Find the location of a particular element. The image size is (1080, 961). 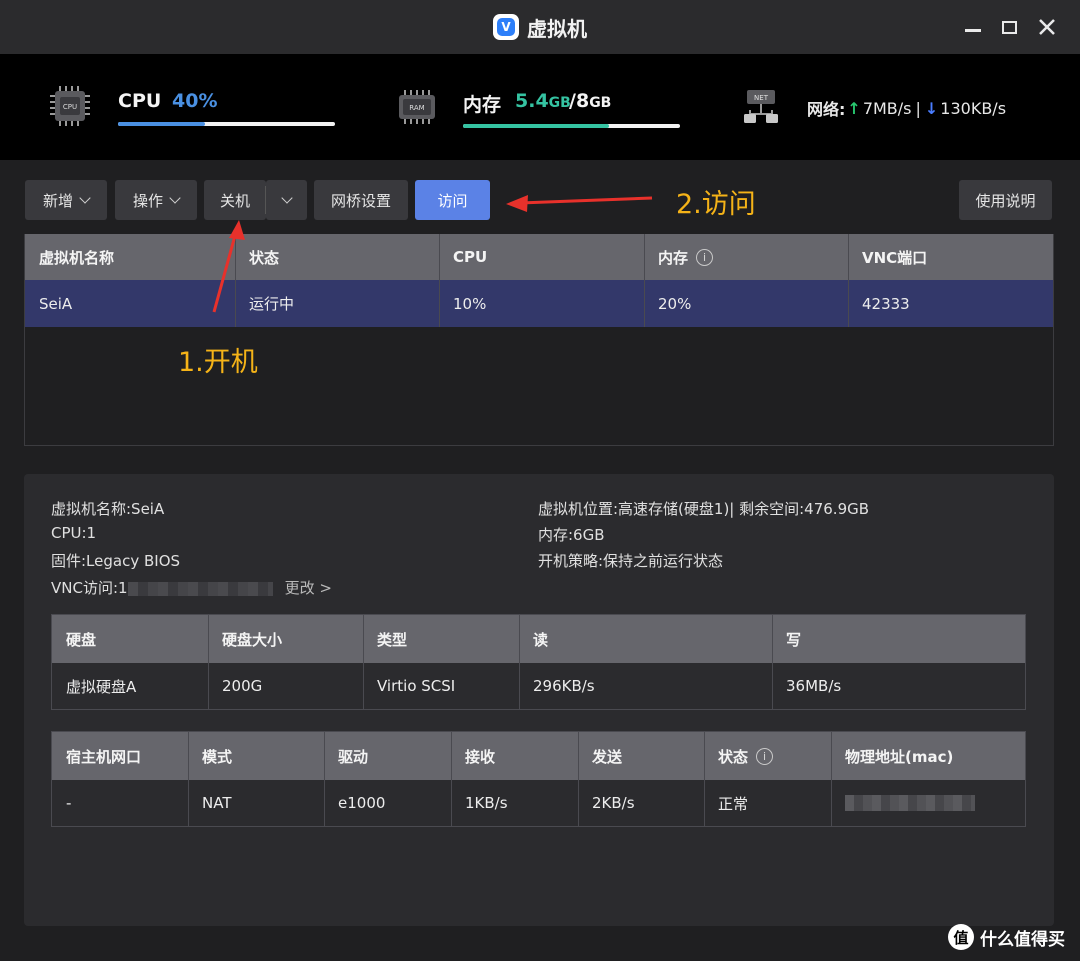

shutdown-button-label: 关机 is located at coordinates (234, 200).